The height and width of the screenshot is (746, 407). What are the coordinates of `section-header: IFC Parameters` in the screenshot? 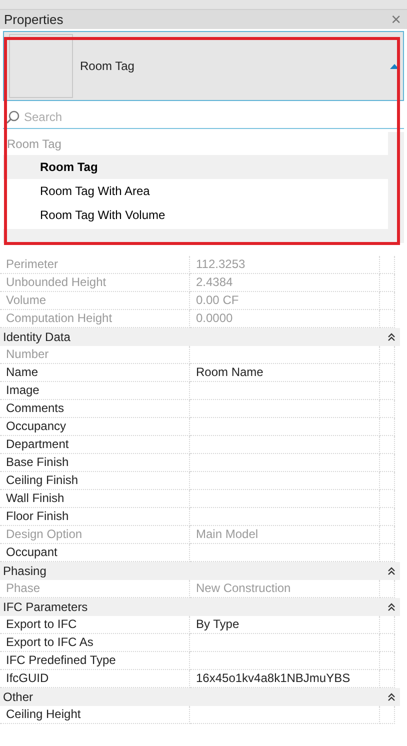 It's located at (200, 607).